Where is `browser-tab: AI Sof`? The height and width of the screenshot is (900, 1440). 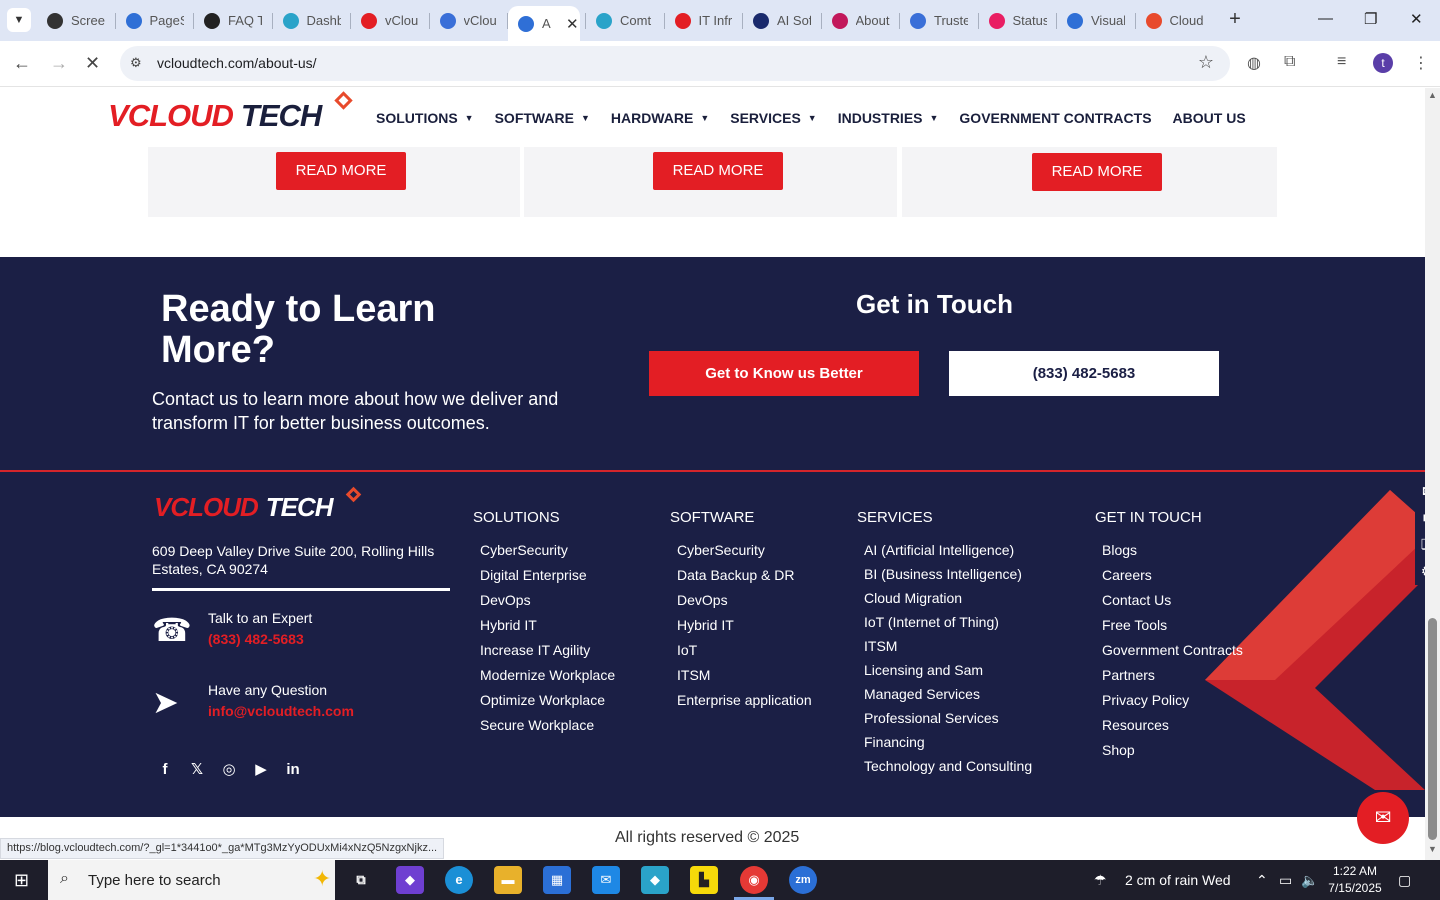
browser-tab: AI Sof is located at coordinates (782, 20).